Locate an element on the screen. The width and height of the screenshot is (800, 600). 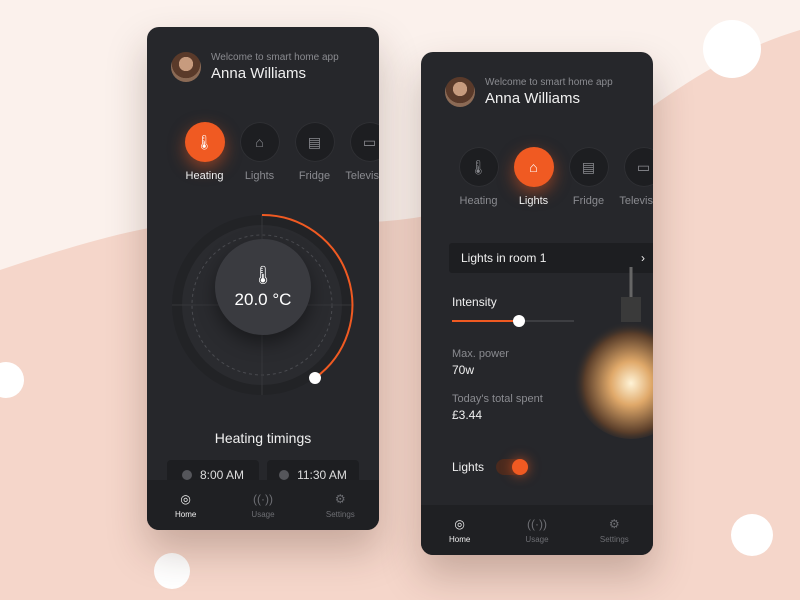
dial-knob is located at coordinates (315, 378).